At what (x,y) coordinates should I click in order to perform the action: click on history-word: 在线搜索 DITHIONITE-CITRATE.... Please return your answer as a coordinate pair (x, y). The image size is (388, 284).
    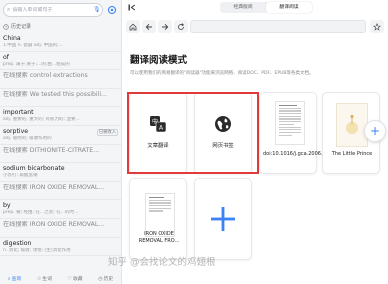
    Looking at the image, I should click on (51, 150).